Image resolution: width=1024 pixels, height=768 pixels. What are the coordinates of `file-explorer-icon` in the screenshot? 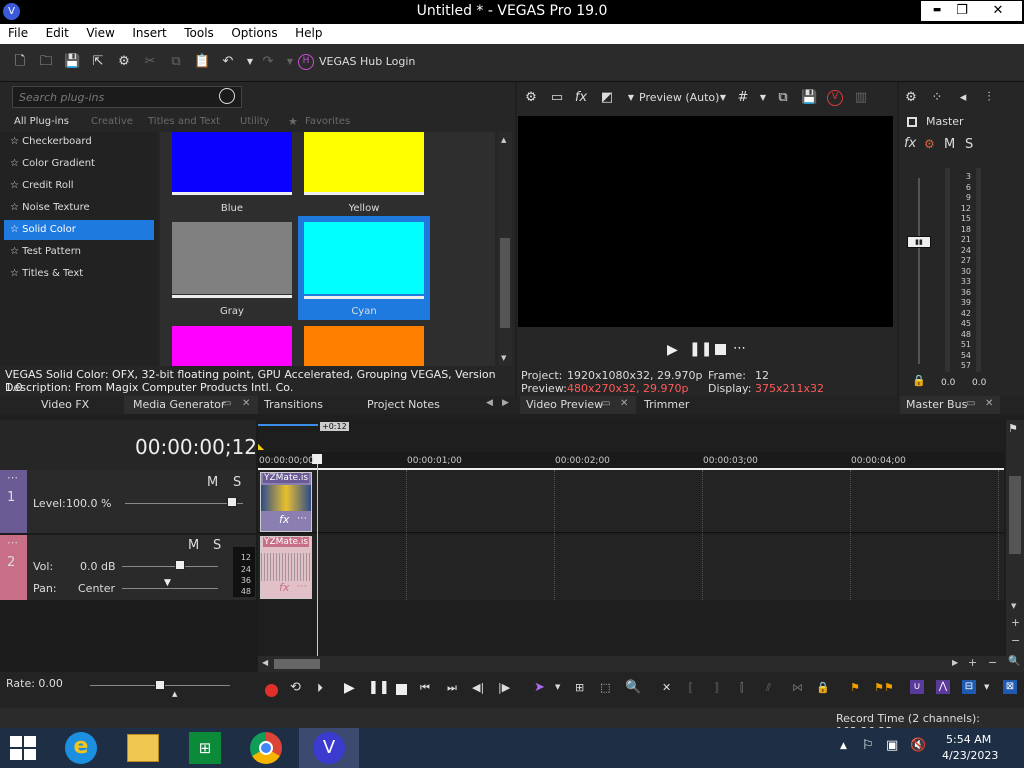 It's located at (143, 748).